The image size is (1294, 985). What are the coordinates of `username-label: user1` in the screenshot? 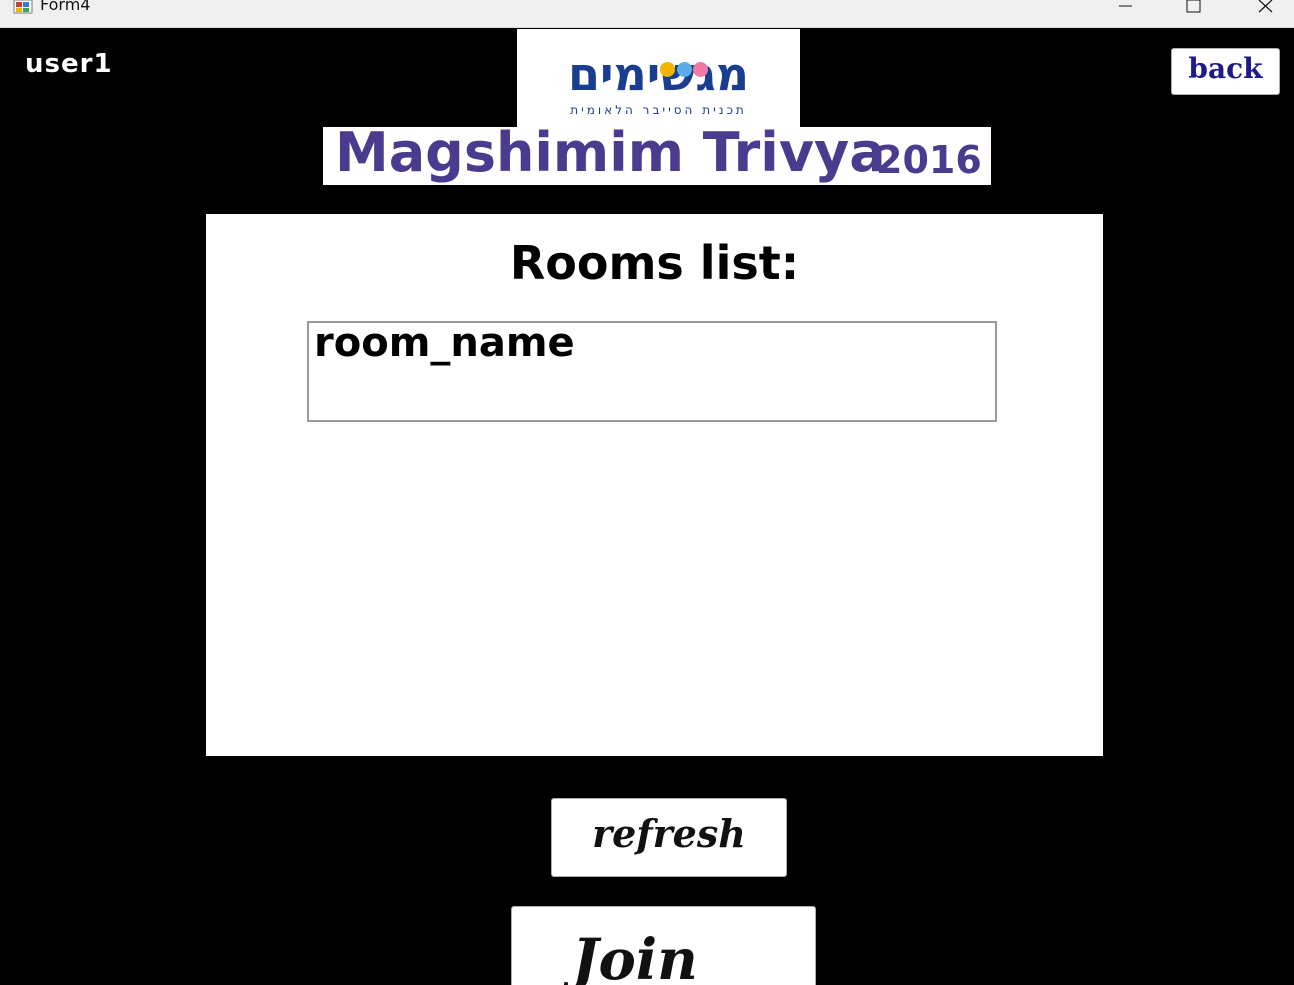 It's located at (69, 64).